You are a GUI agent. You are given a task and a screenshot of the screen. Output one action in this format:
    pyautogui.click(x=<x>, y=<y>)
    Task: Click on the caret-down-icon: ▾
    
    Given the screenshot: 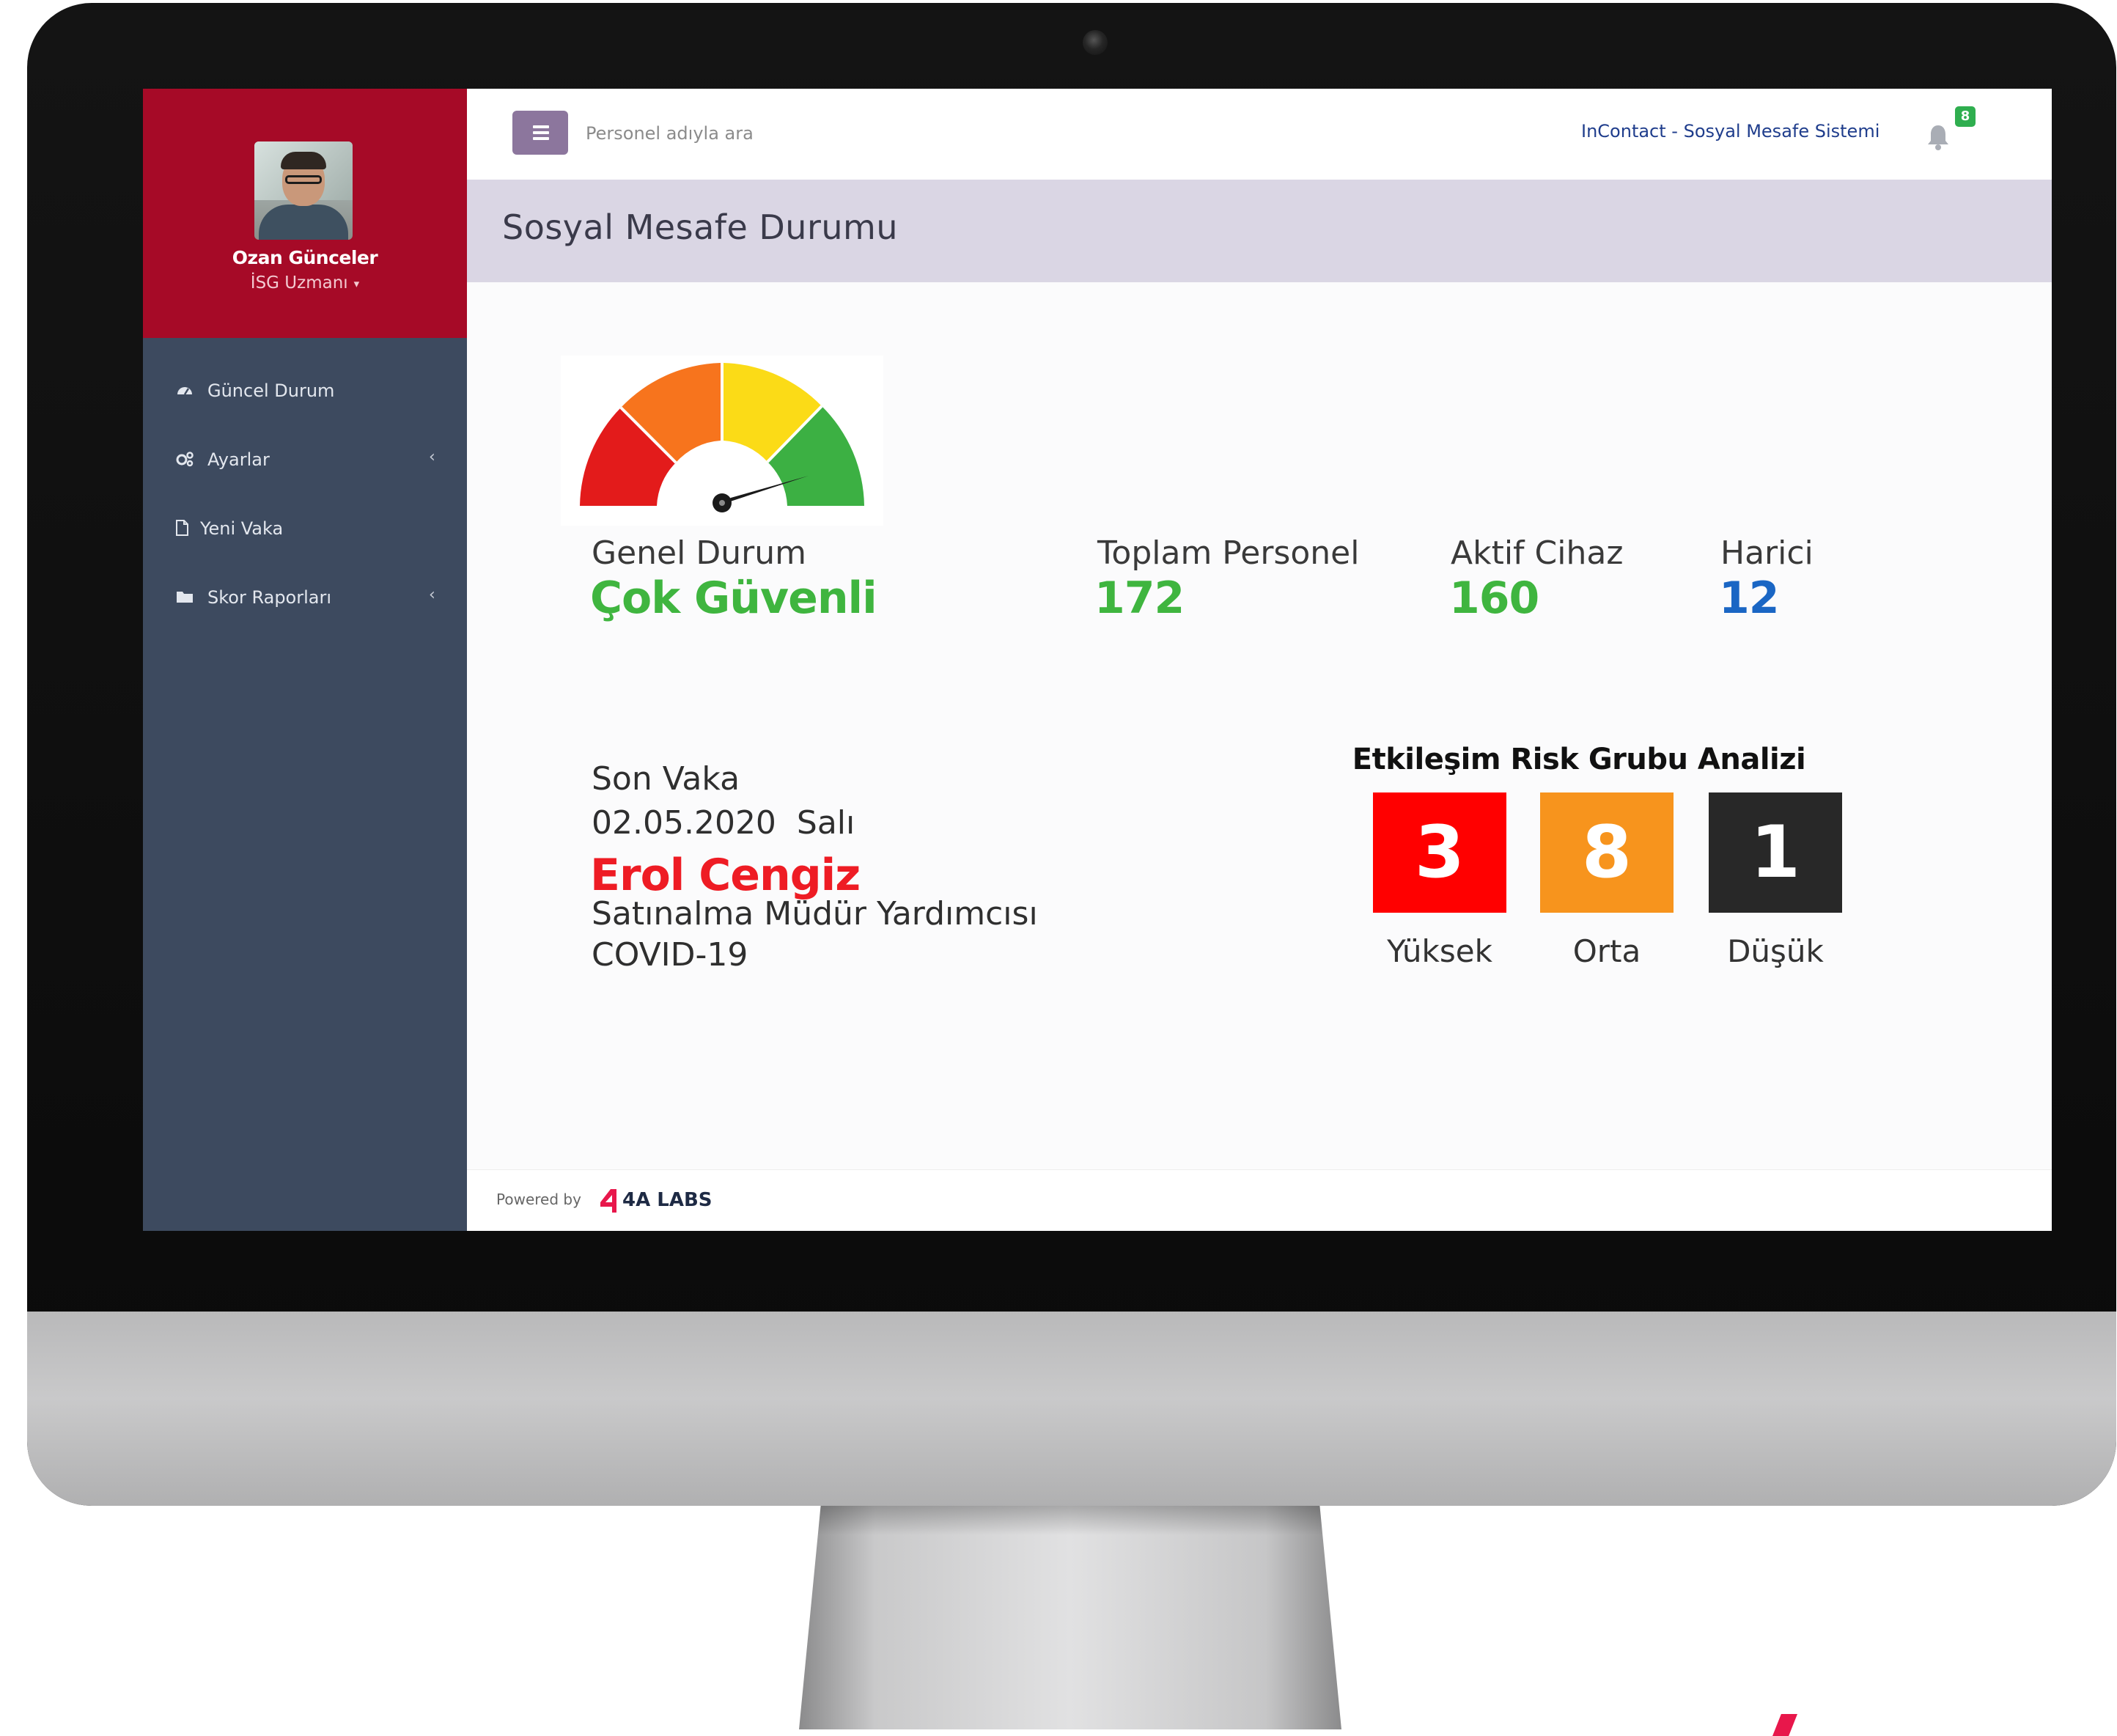 What is the action you would take?
    pyautogui.click(x=356, y=283)
    